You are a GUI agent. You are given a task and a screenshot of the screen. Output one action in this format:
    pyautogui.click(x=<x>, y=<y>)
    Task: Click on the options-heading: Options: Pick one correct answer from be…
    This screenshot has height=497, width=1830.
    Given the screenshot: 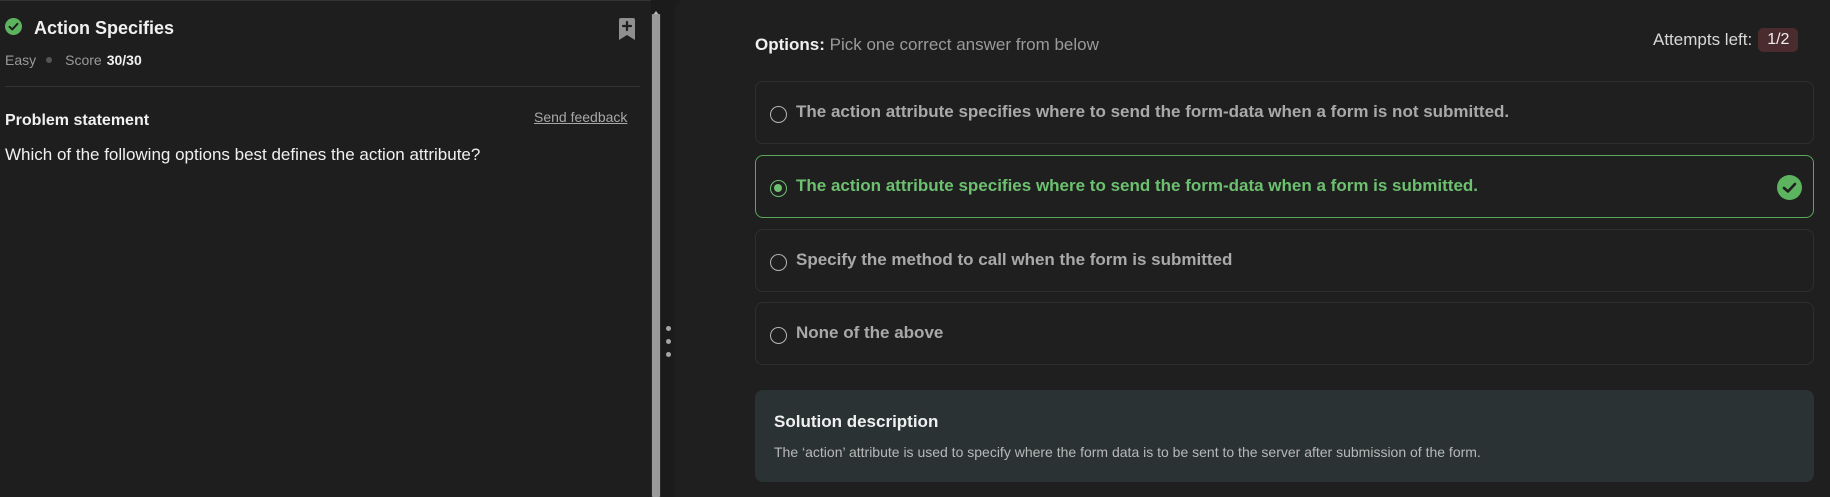 What is the action you would take?
    pyautogui.click(x=927, y=45)
    